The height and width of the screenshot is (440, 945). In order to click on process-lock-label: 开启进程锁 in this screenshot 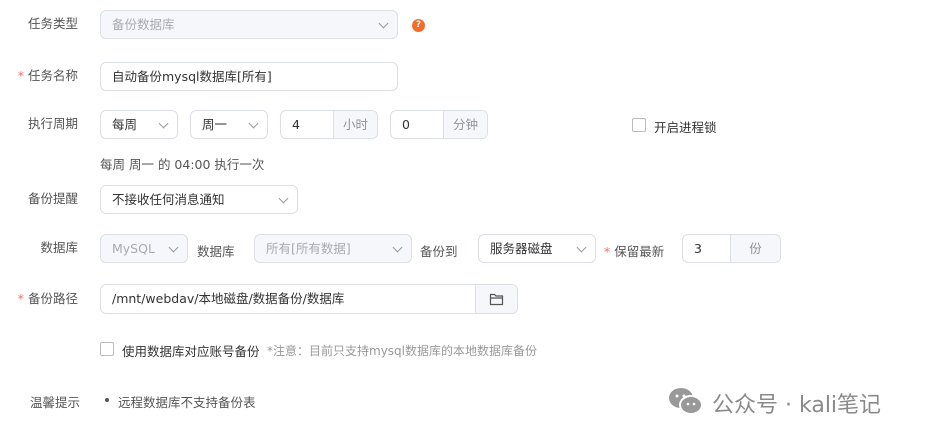, I will do `click(685, 127)`.